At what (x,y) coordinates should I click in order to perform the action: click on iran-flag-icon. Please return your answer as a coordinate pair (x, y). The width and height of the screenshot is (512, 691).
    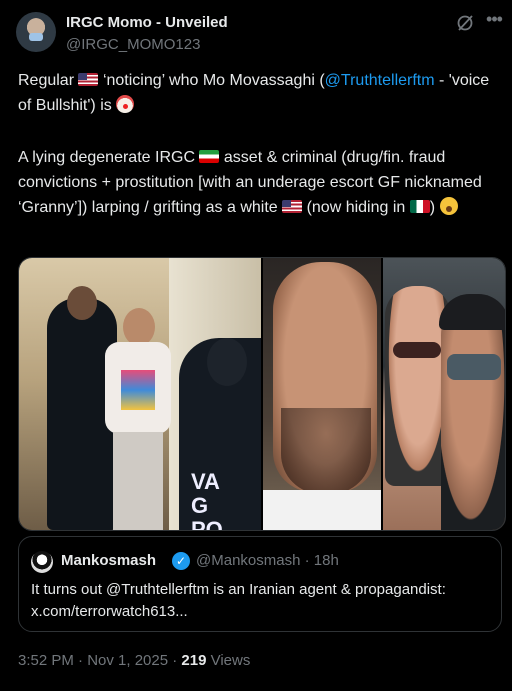
    Looking at the image, I should click on (209, 156).